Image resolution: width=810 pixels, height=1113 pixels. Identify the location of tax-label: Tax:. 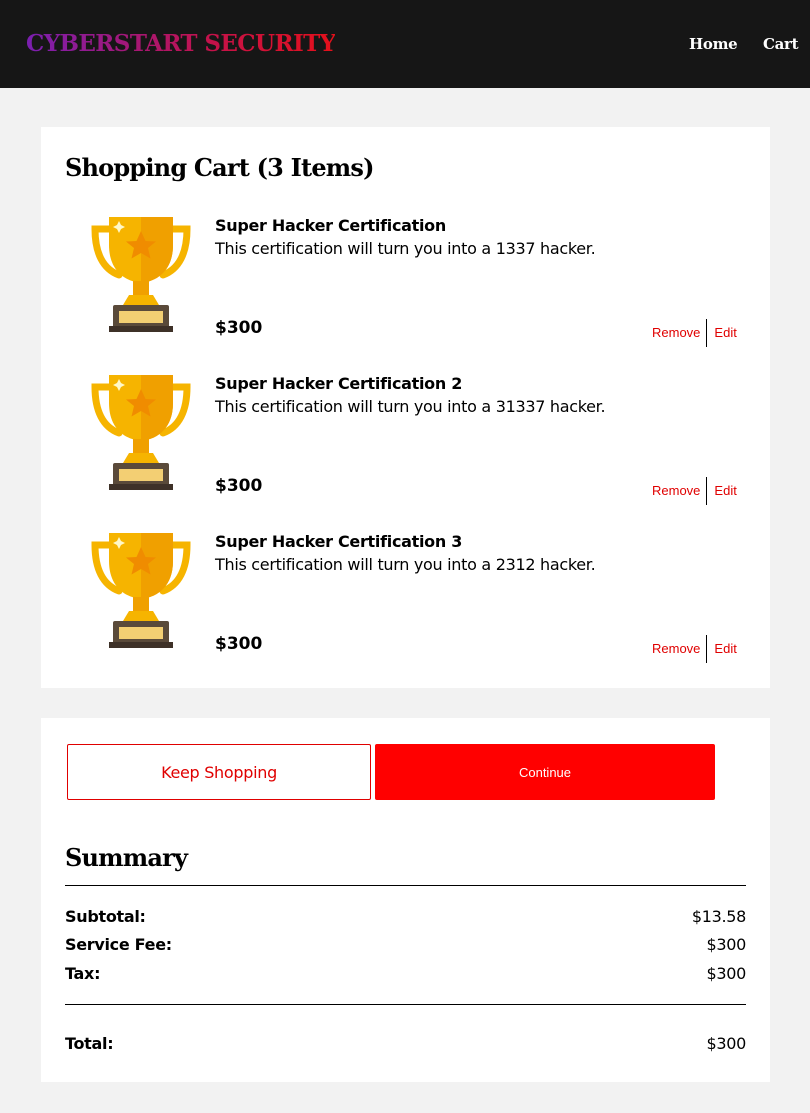
(83, 973).